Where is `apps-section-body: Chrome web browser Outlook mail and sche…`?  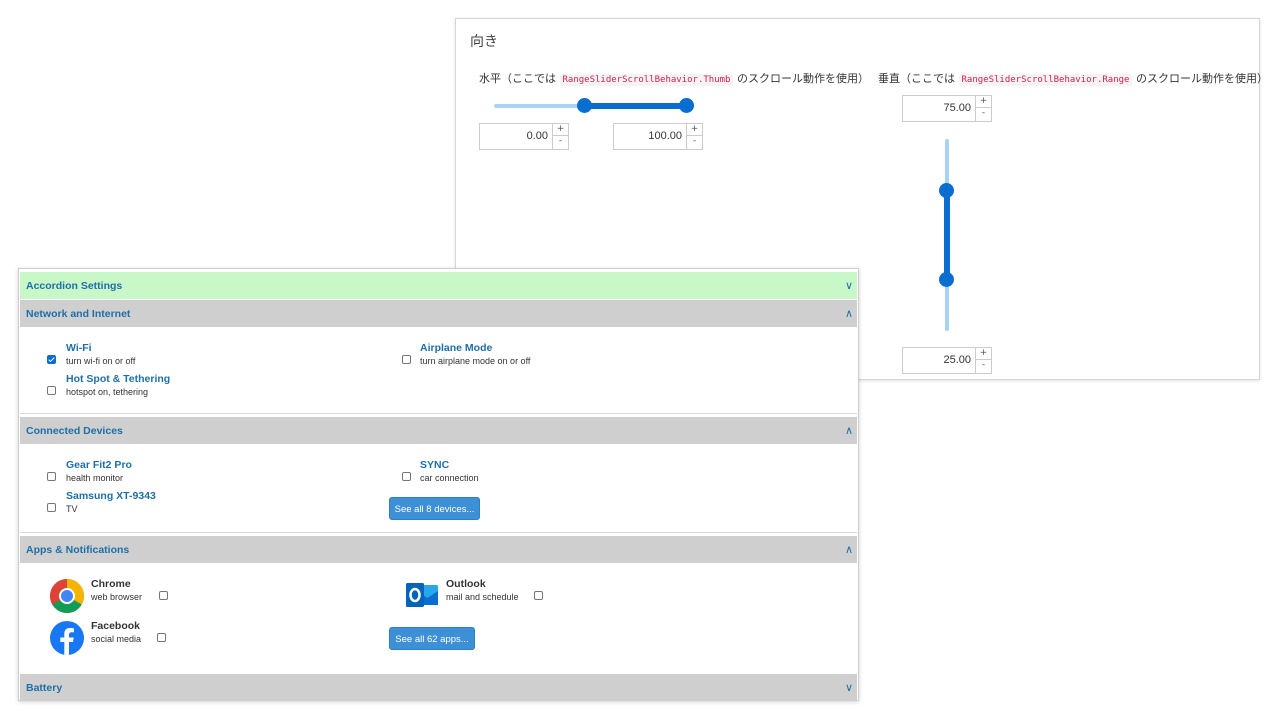 apps-section-body: Chrome web browser Outlook mail and sche… is located at coordinates (438, 617).